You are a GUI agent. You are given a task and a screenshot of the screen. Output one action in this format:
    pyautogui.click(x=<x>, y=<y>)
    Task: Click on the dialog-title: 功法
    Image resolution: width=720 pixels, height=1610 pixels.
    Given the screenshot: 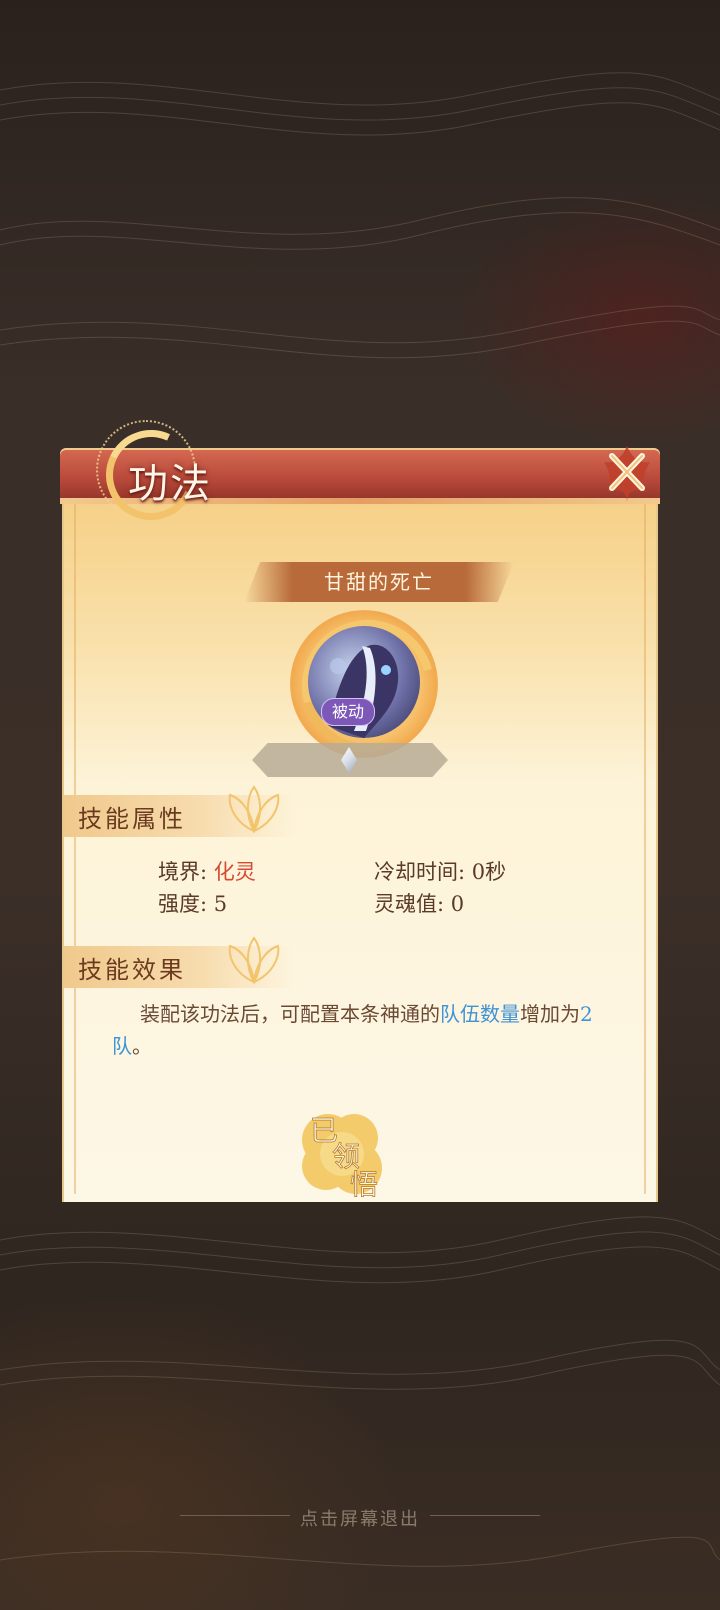 What is the action you would take?
    pyautogui.click(x=170, y=484)
    